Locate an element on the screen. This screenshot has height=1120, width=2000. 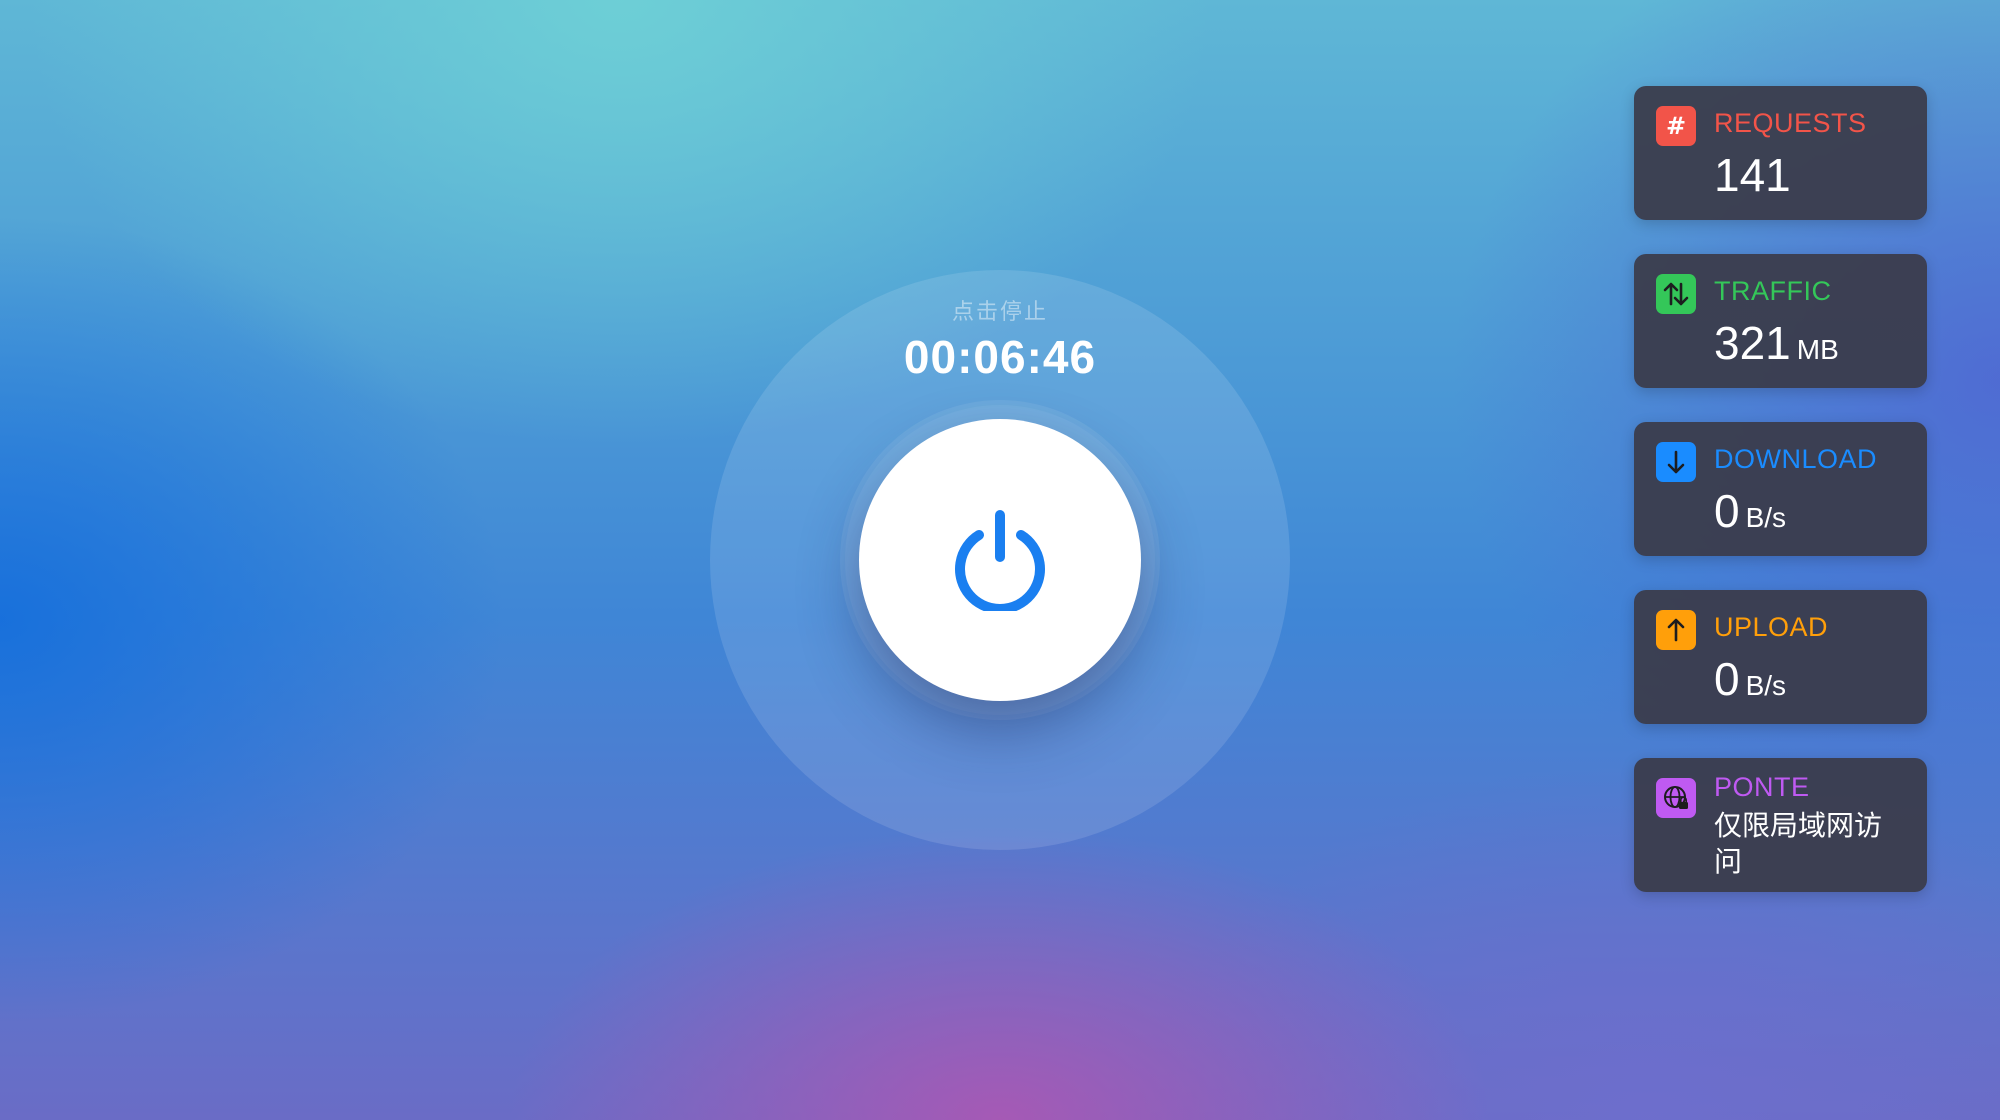
stat-card-traffic: TRAFFIC 321 MB is located at coordinates (1780, 321).